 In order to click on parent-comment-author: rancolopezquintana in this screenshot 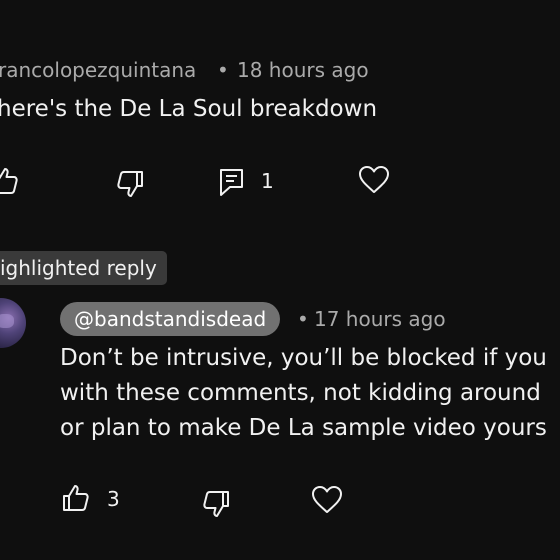, I will do `click(98, 70)`.